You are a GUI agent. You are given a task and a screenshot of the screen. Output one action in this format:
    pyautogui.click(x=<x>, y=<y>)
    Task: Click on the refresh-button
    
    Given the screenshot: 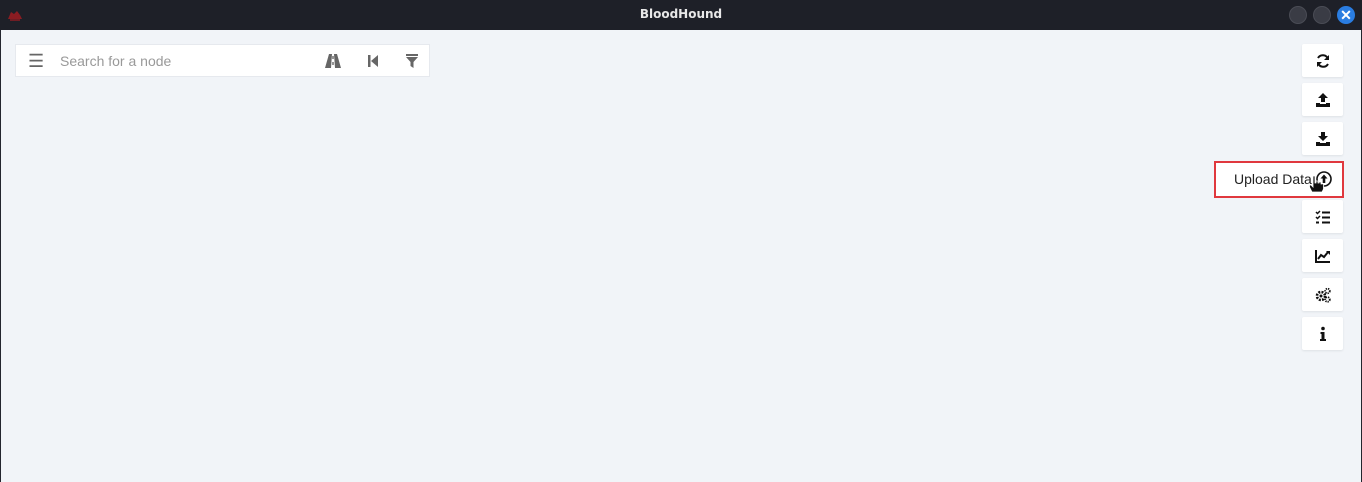 What is the action you would take?
    pyautogui.click(x=1322, y=60)
    